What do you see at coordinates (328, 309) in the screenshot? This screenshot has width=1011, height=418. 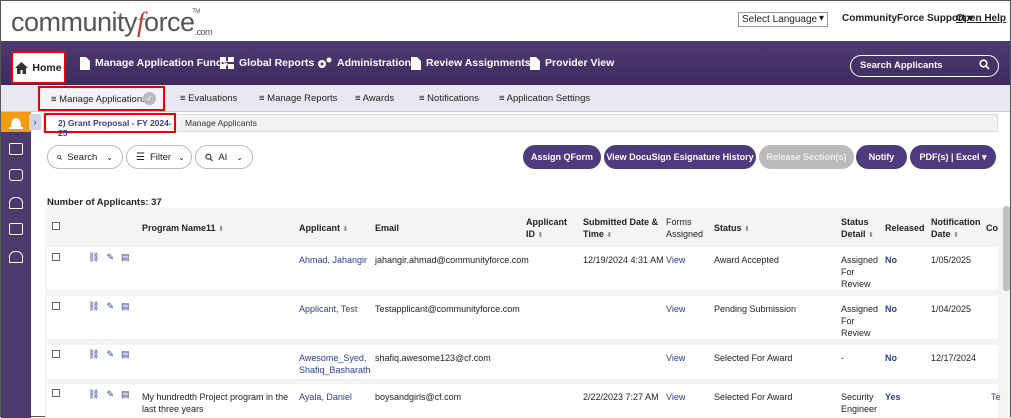 I see `applicant-name: Applicant, Test` at bounding box center [328, 309].